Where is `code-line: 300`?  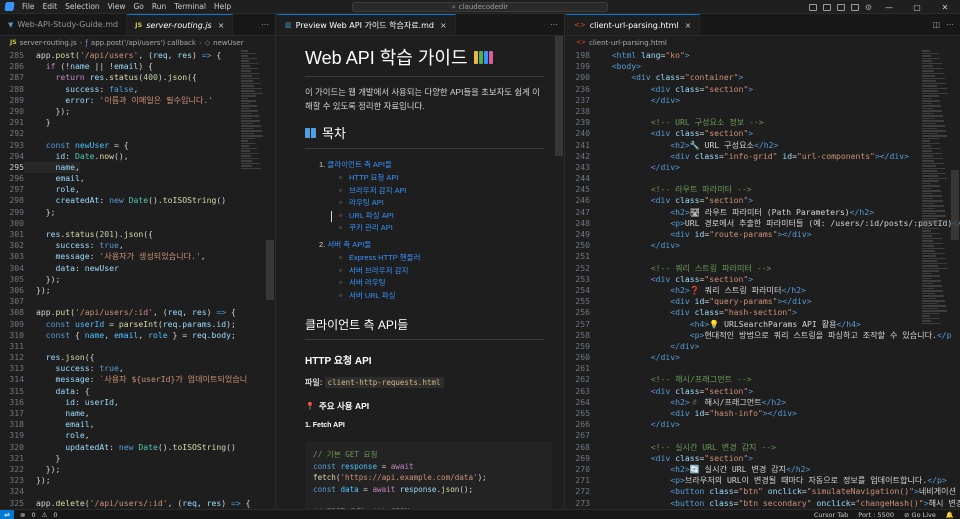 code-line: 300 is located at coordinates (137, 223).